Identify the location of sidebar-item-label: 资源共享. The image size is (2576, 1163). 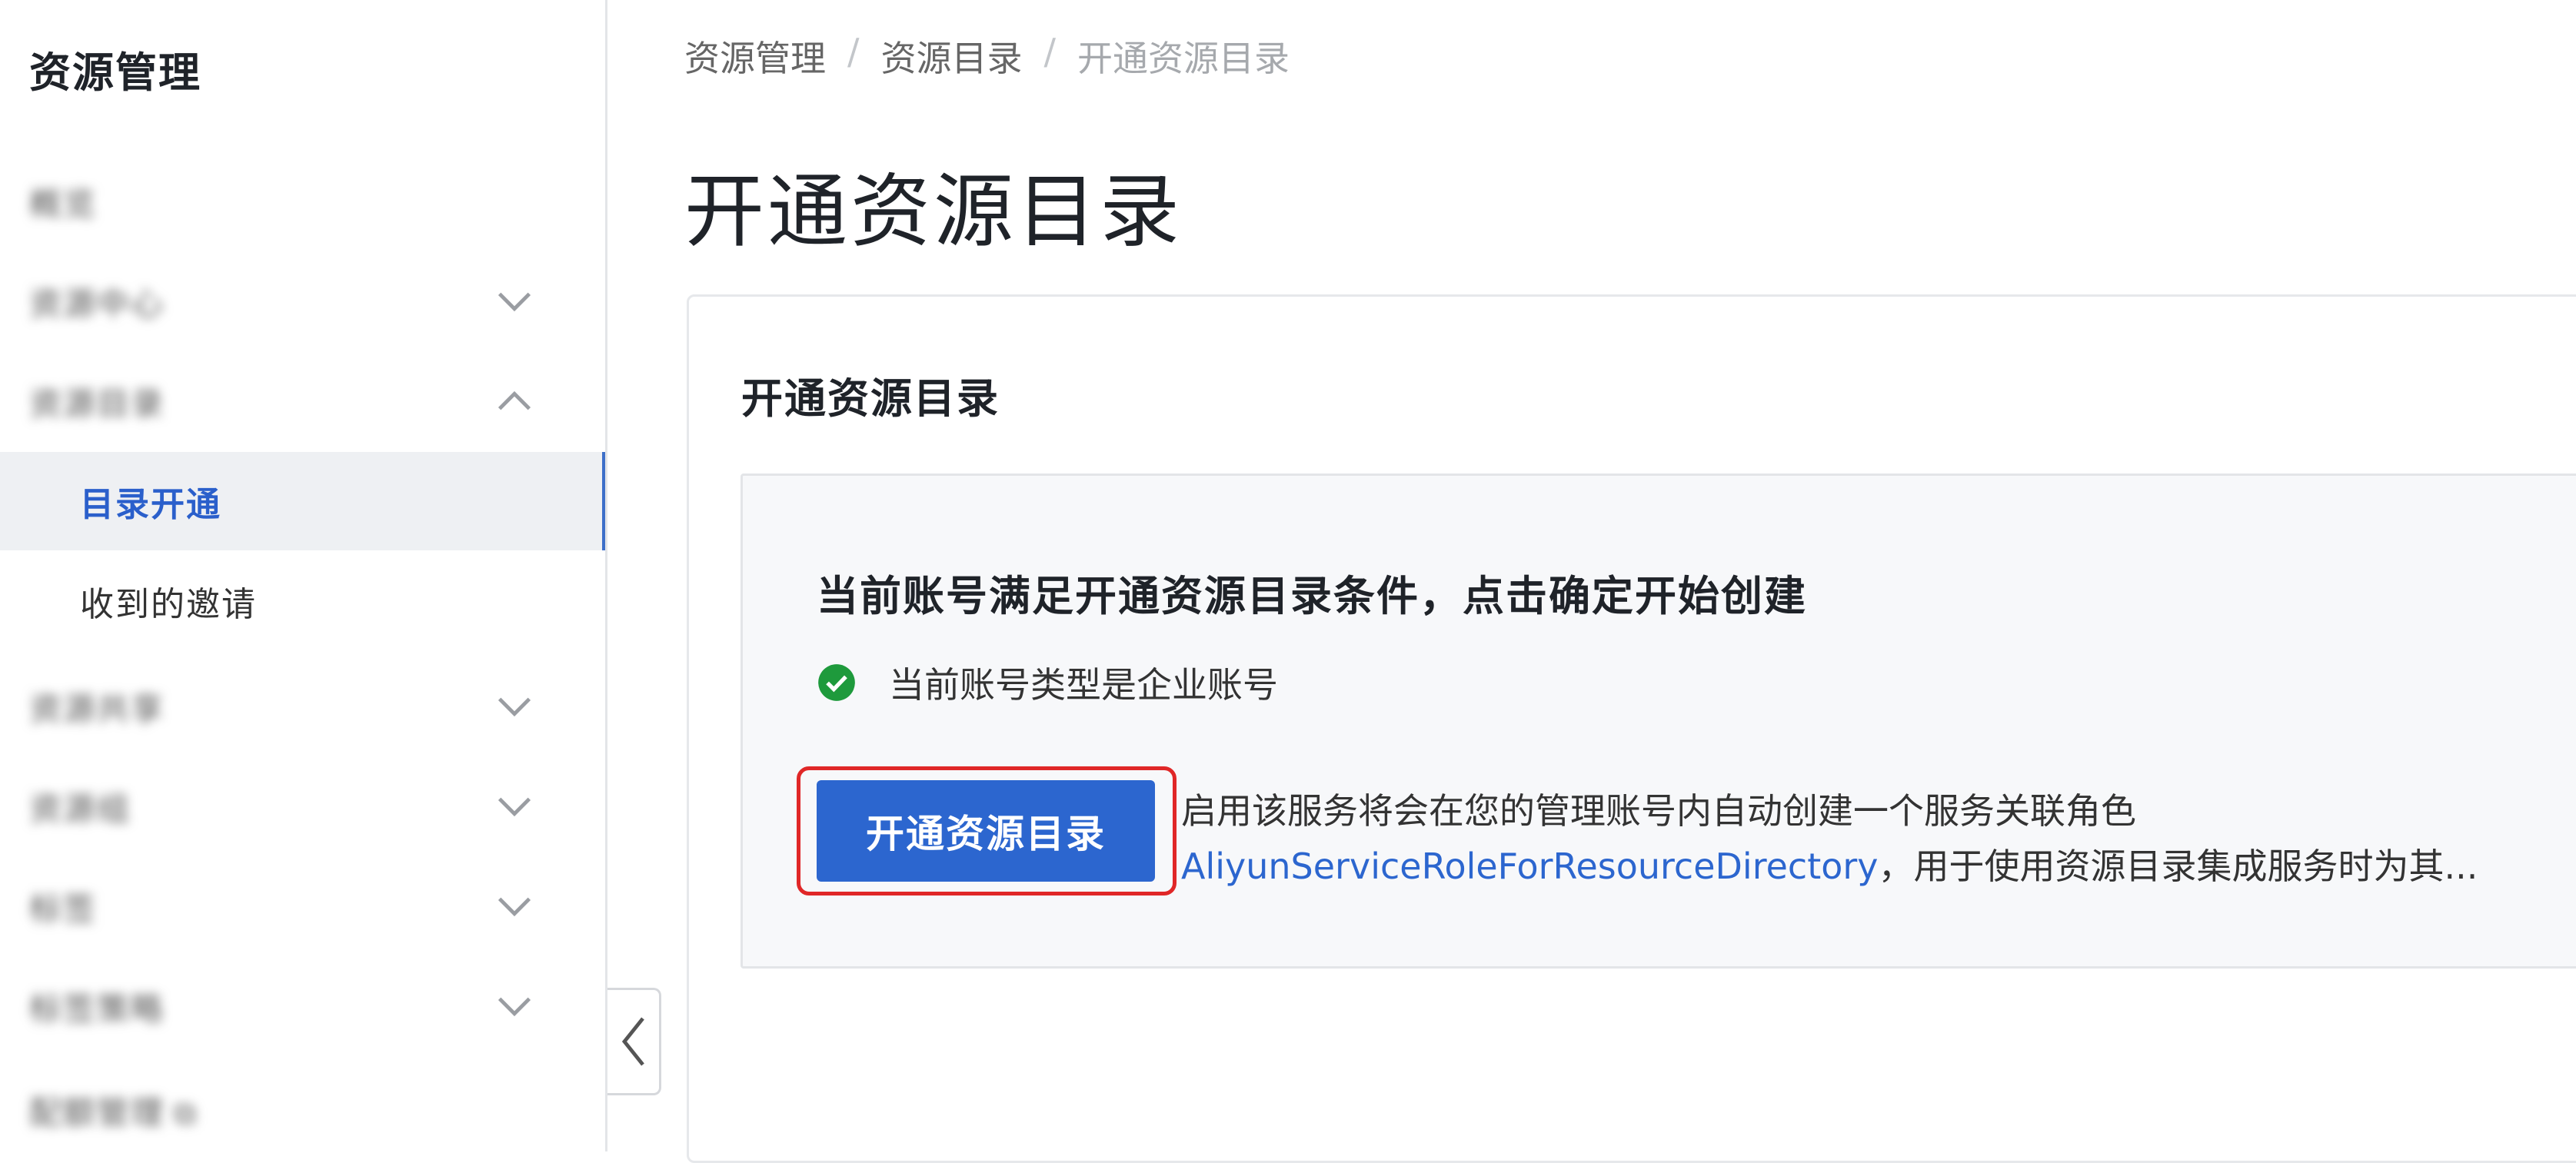
(97, 708).